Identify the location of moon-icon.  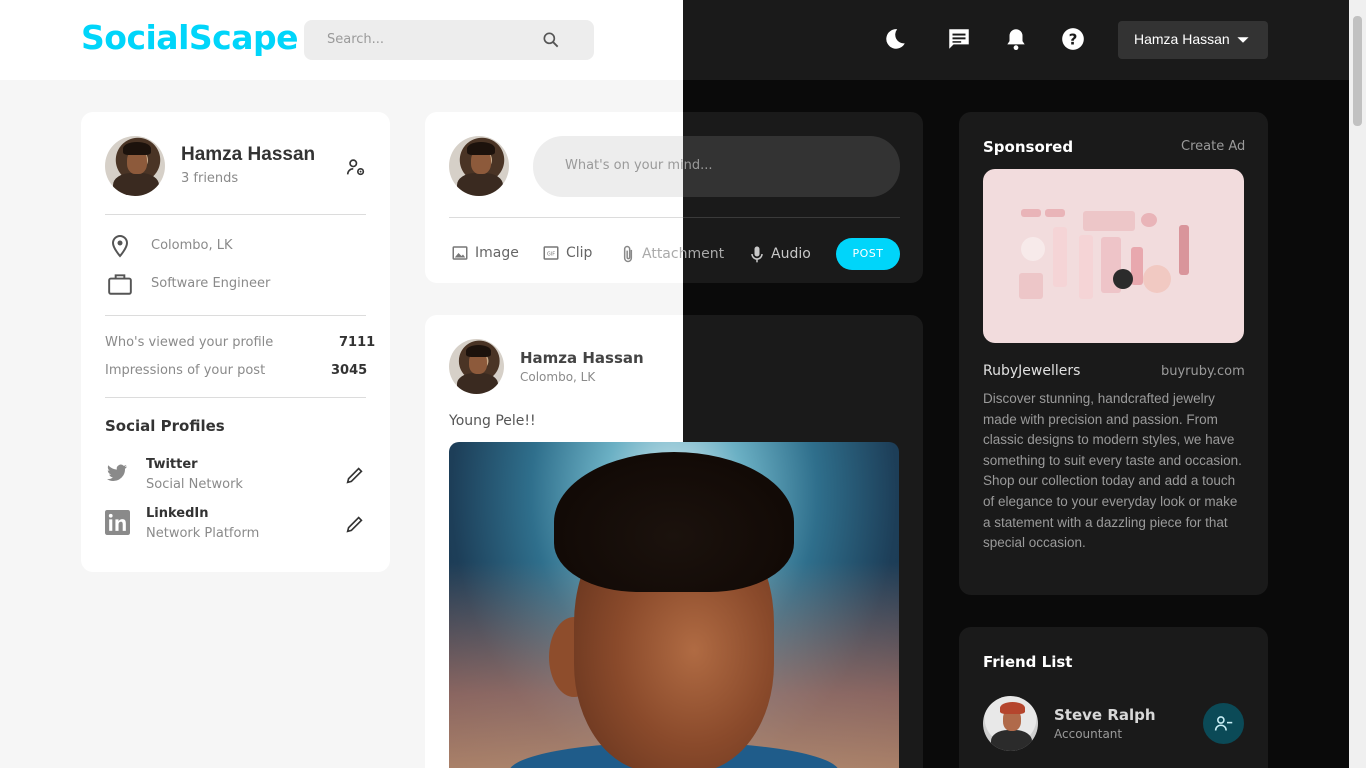
(895, 39).